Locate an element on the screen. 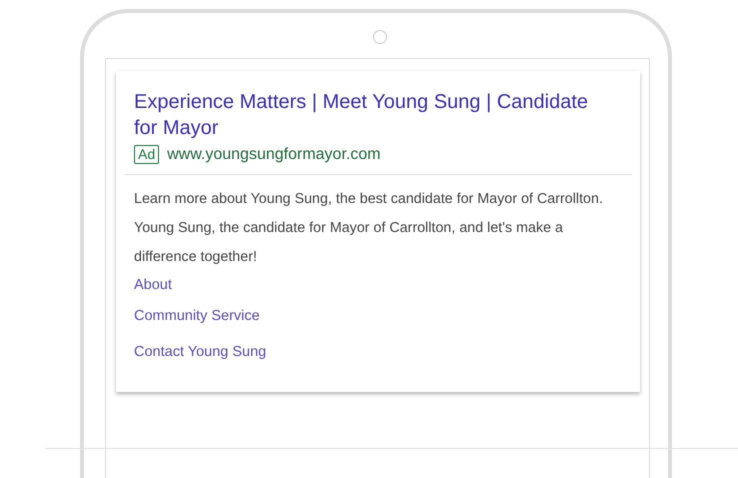  ad-description: Learn more about Young Sung, the best candidate for Mayor of Carrollton. Young Sung, the candidate for Mayor of Carrollton, and let's make a difference together! is located at coordinates (369, 228).